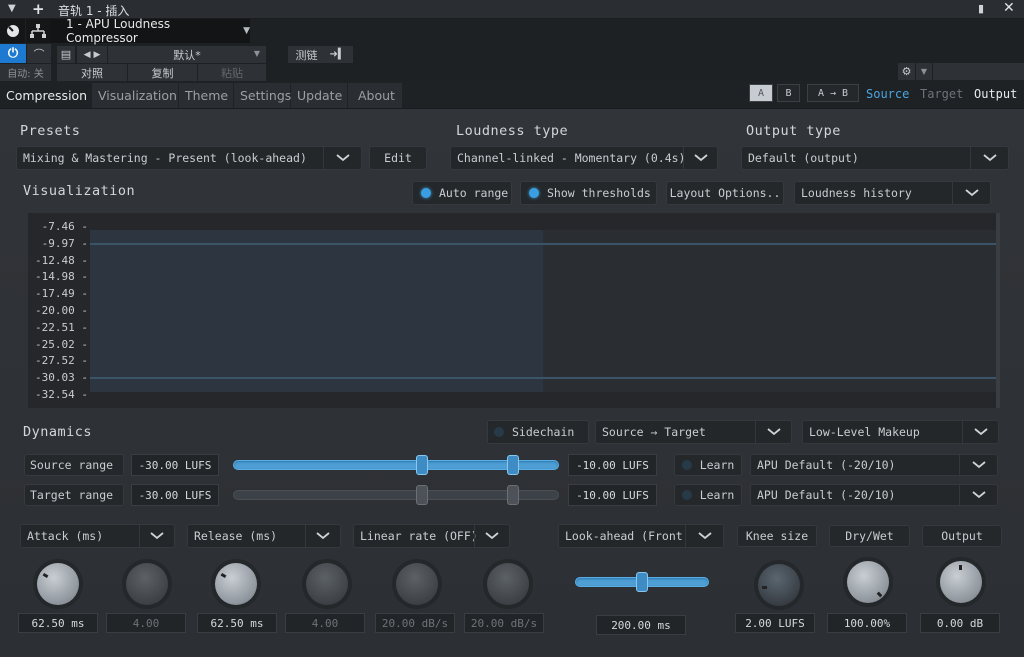 This screenshot has height=657, width=1024. I want to click on auto-range-toggle: Auto range, so click(462, 193).